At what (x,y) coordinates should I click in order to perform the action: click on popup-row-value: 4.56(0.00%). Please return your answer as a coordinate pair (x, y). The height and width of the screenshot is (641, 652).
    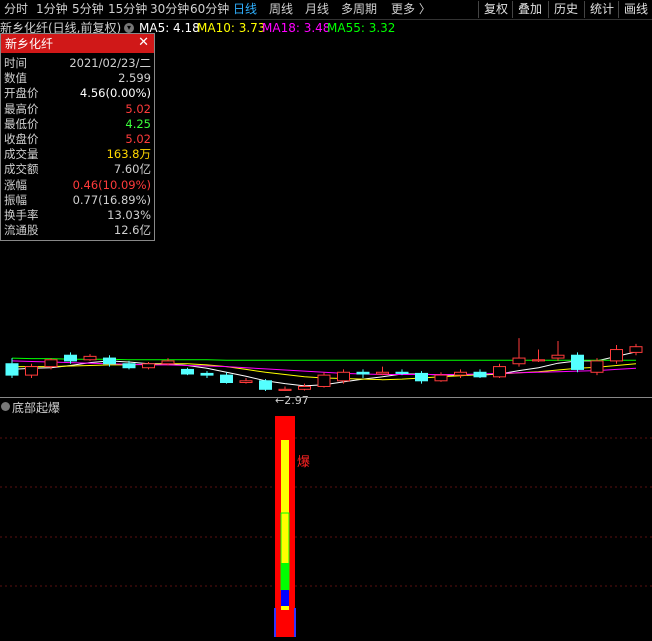
    Looking at the image, I should click on (115, 93).